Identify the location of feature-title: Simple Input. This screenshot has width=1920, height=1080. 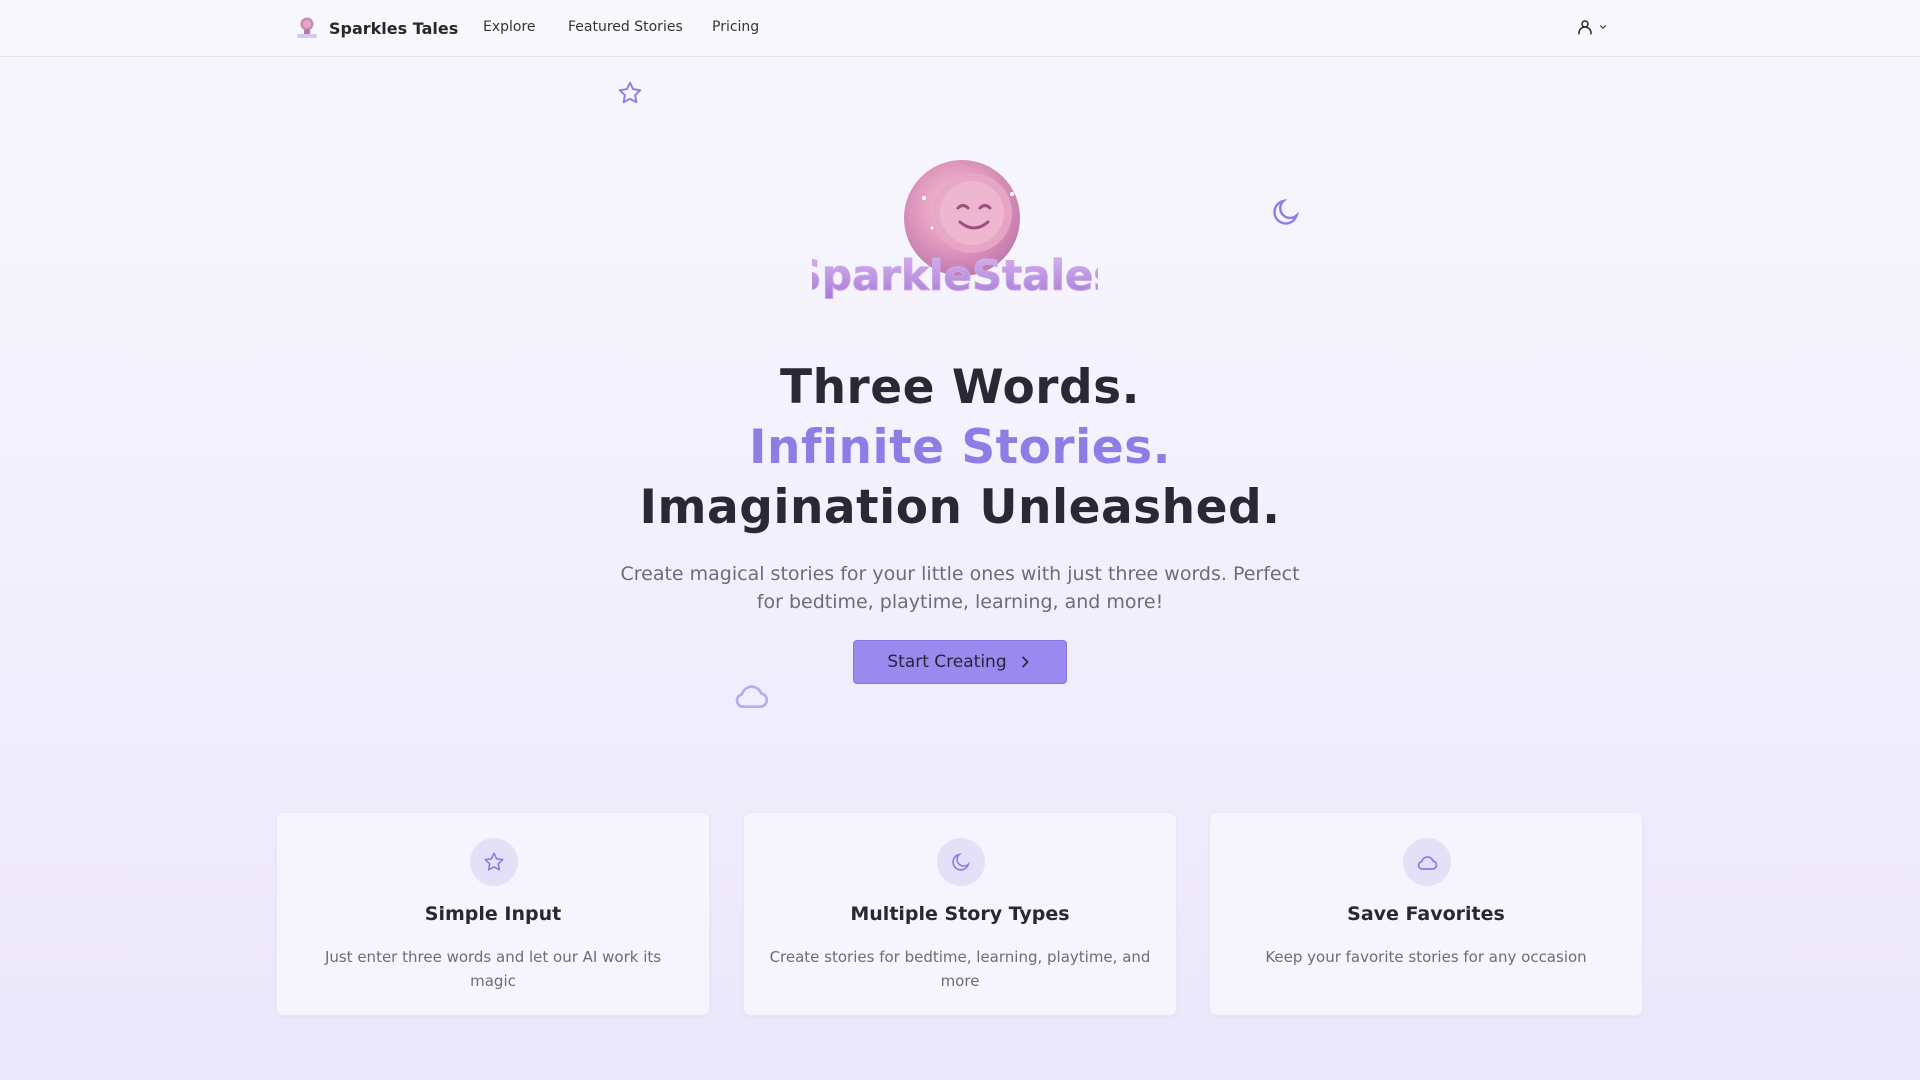
(493, 914).